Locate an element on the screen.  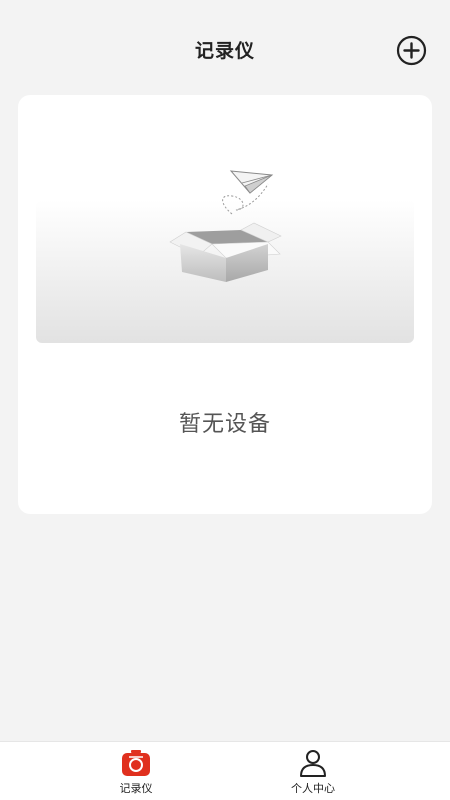
tab-profile: 个人中心 is located at coordinates (313, 771).